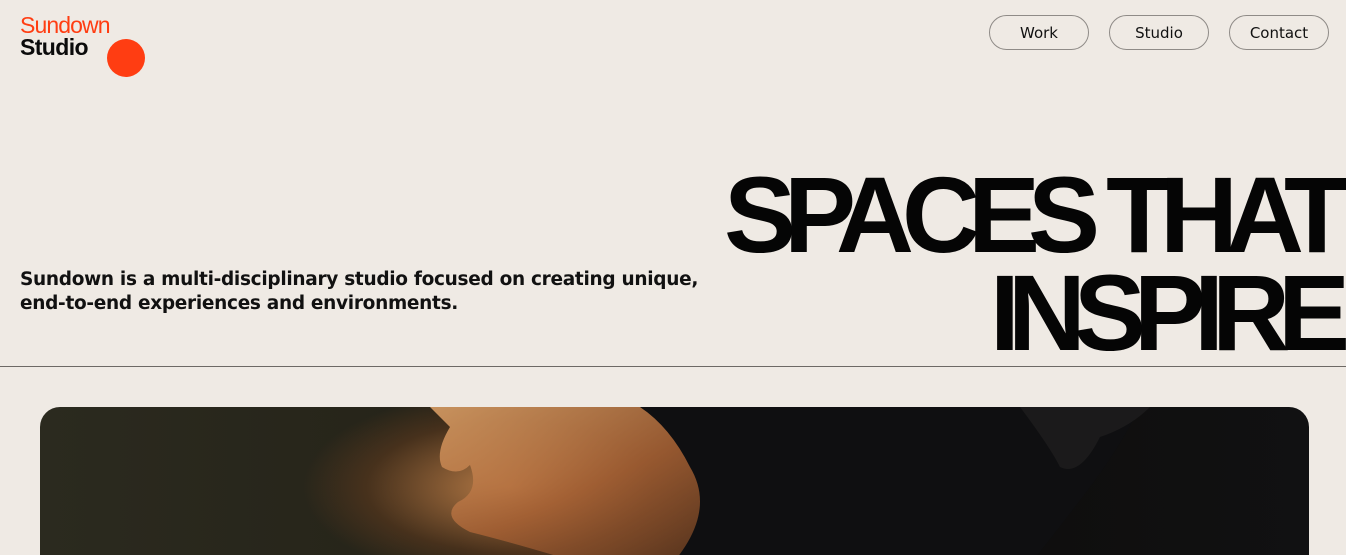  I want to click on logo: Sundown Studio, so click(82, 45).